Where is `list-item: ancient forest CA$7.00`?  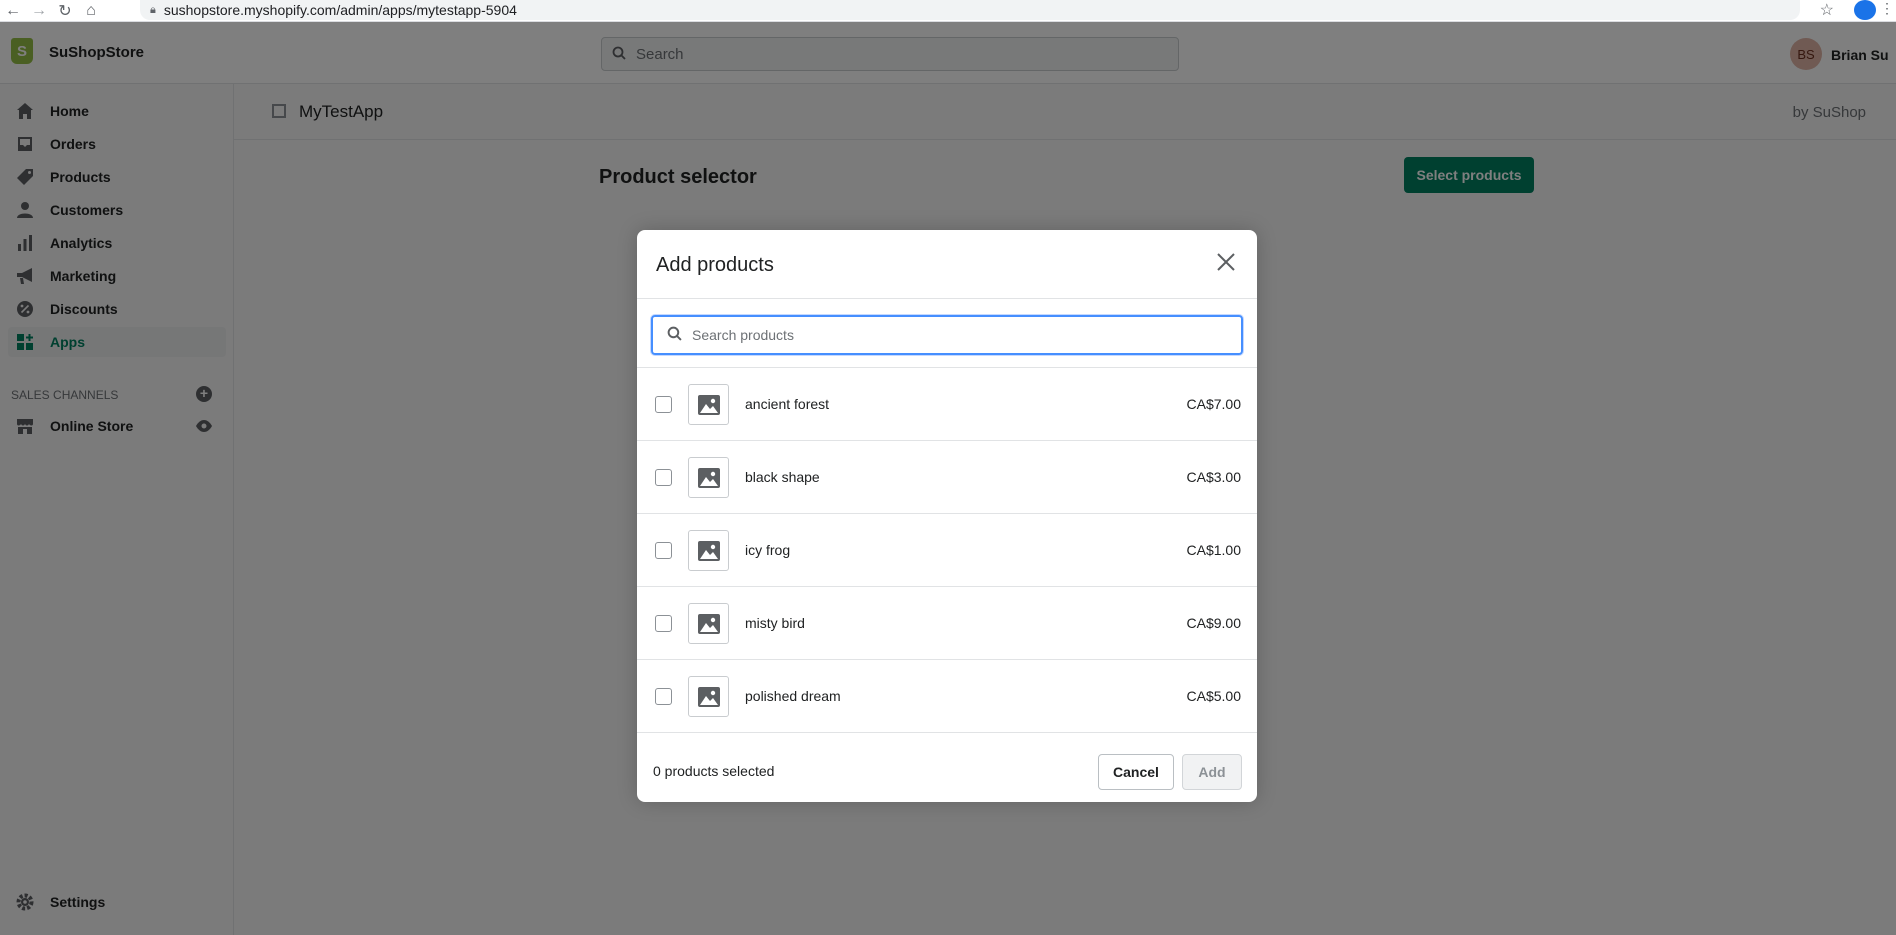
list-item: ancient forest CA$7.00 is located at coordinates (947, 404).